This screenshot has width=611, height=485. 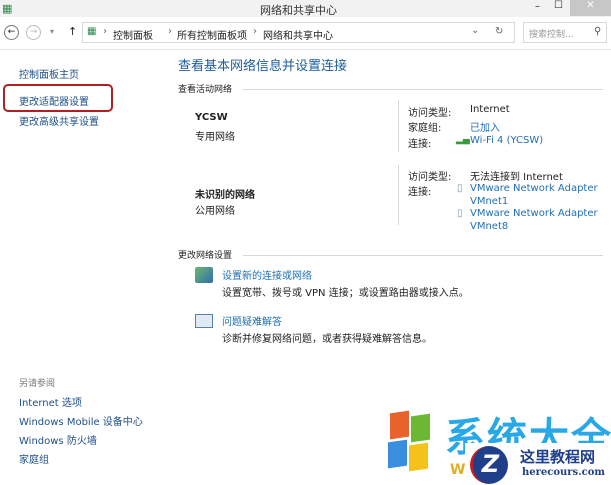 I want to click on vmnet8-link-line2: VMnet8, so click(x=489, y=226).